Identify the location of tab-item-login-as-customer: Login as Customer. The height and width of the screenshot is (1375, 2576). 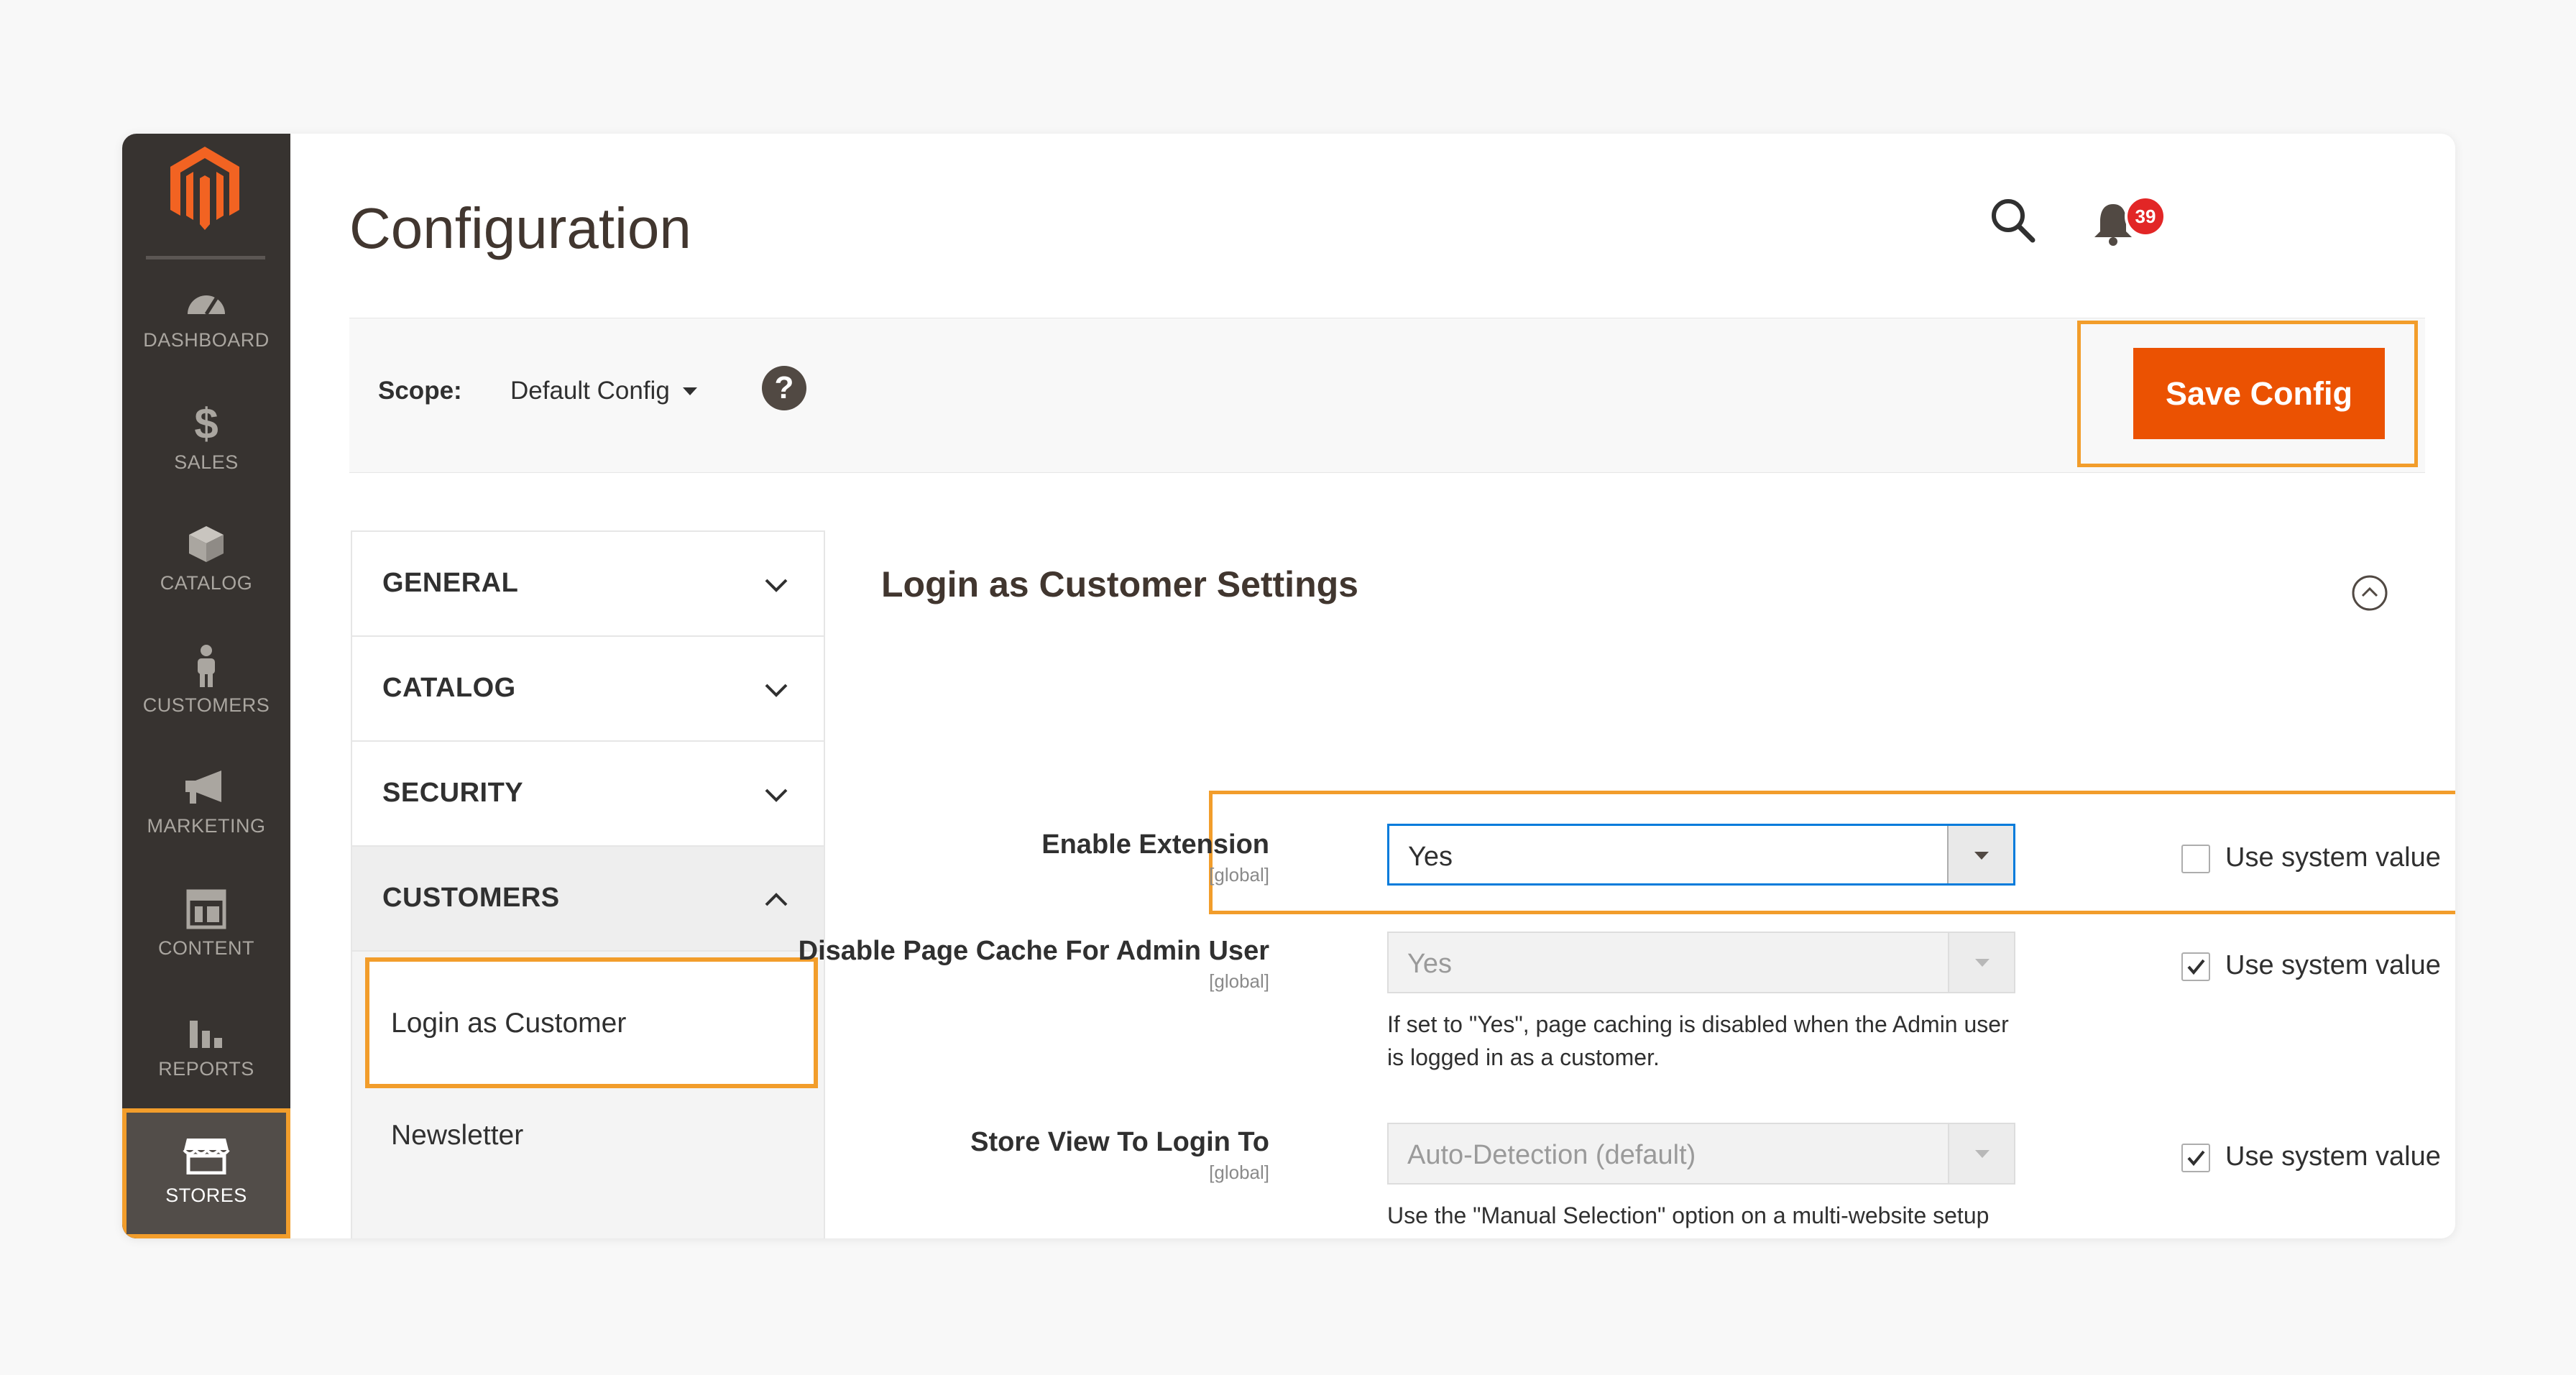
(591, 1022).